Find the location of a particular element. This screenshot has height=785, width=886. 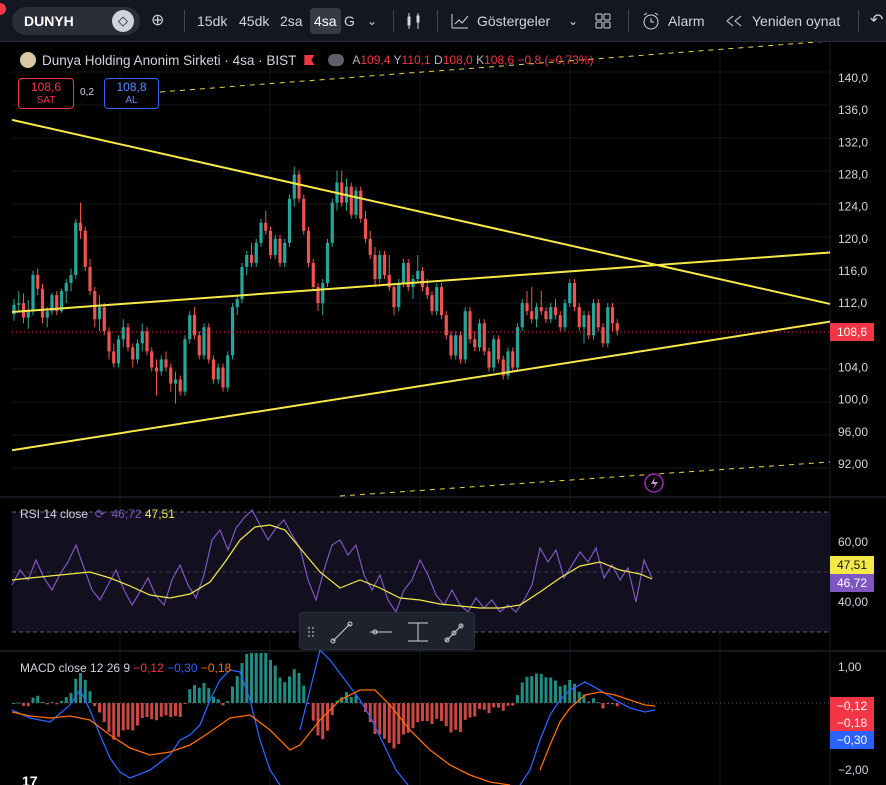

symbol-search: DUNYH ◇ is located at coordinates (76, 21).